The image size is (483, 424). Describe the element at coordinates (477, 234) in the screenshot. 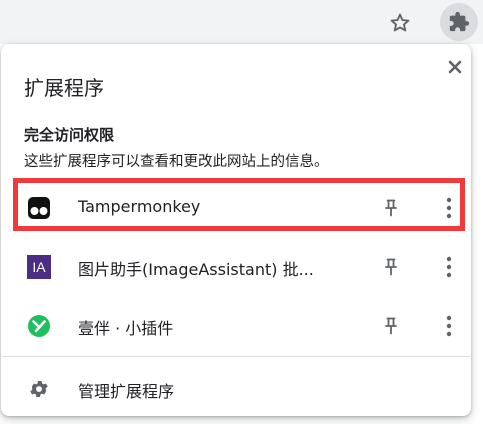

I see `page-edge` at that location.